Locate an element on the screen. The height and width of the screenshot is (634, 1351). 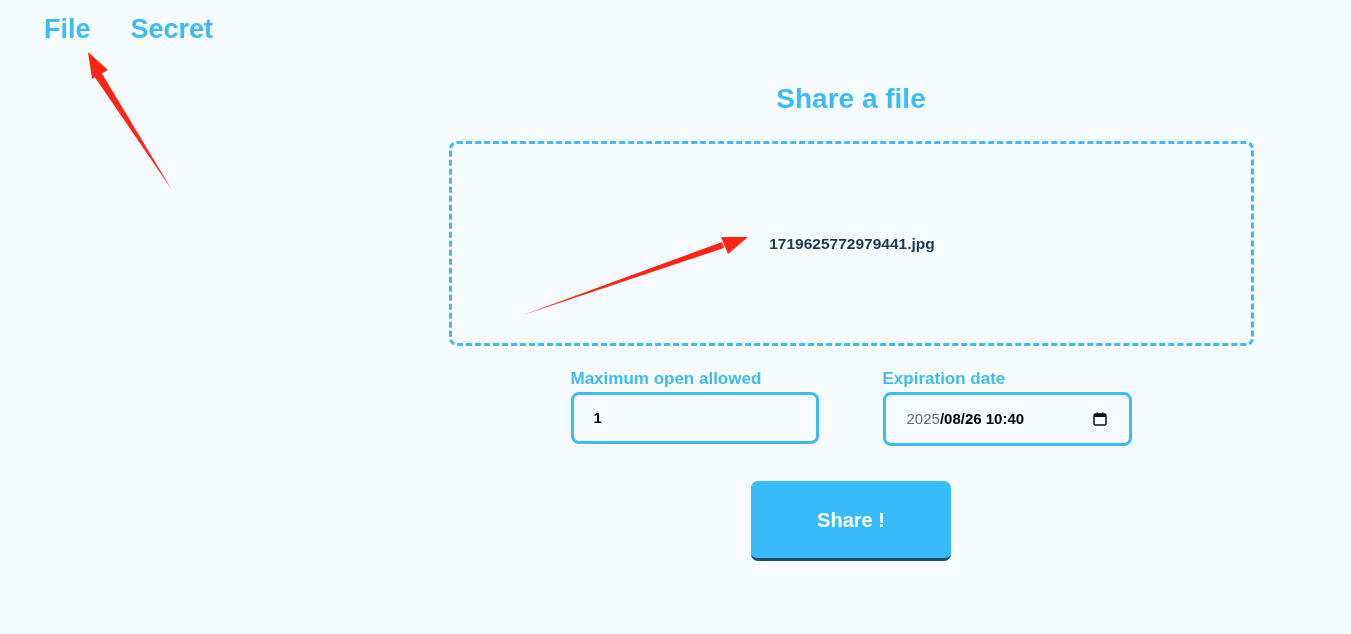
file-name: 1719625772979441.jpg is located at coordinates (851, 243).